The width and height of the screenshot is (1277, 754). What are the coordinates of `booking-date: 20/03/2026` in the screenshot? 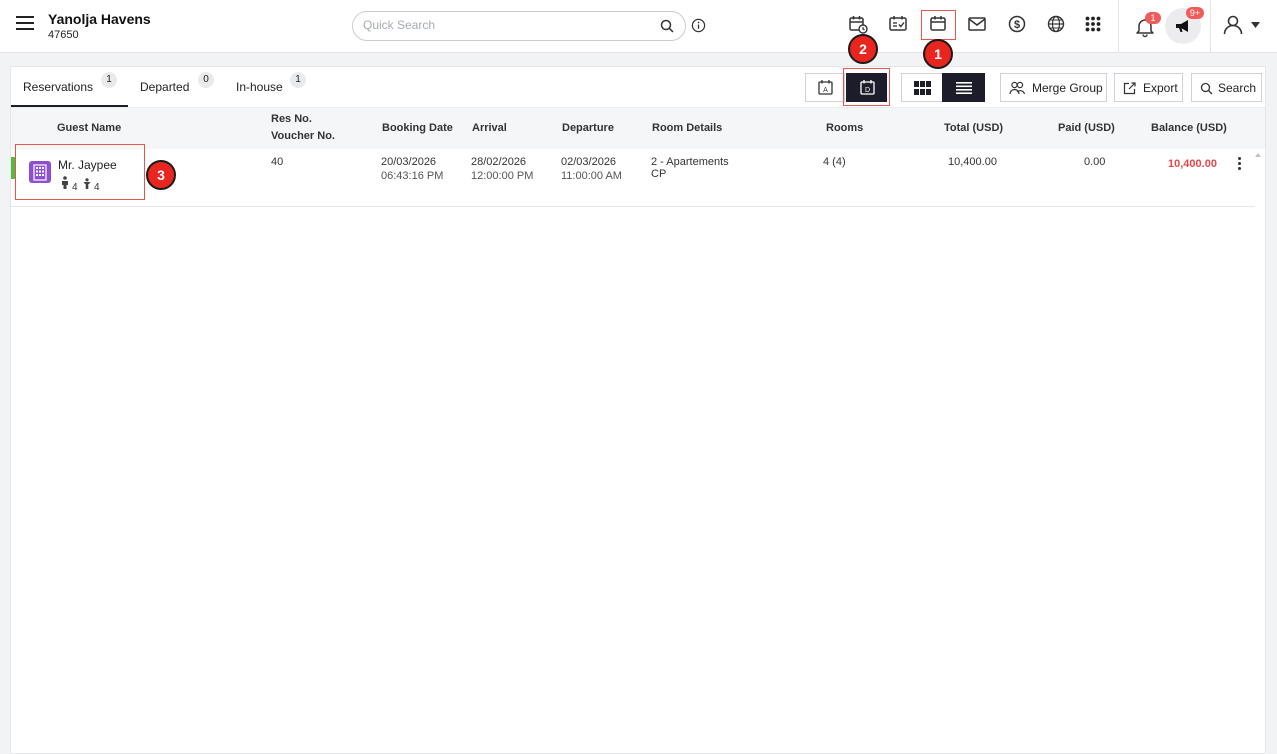 It's located at (409, 162).